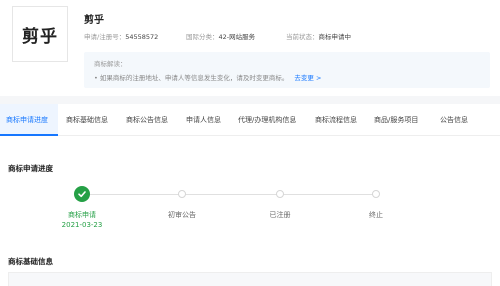 The width and height of the screenshot is (500, 286). Describe the element at coordinates (454, 120) in the screenshot. I see `tab-announcements: 公告信息` at that location.